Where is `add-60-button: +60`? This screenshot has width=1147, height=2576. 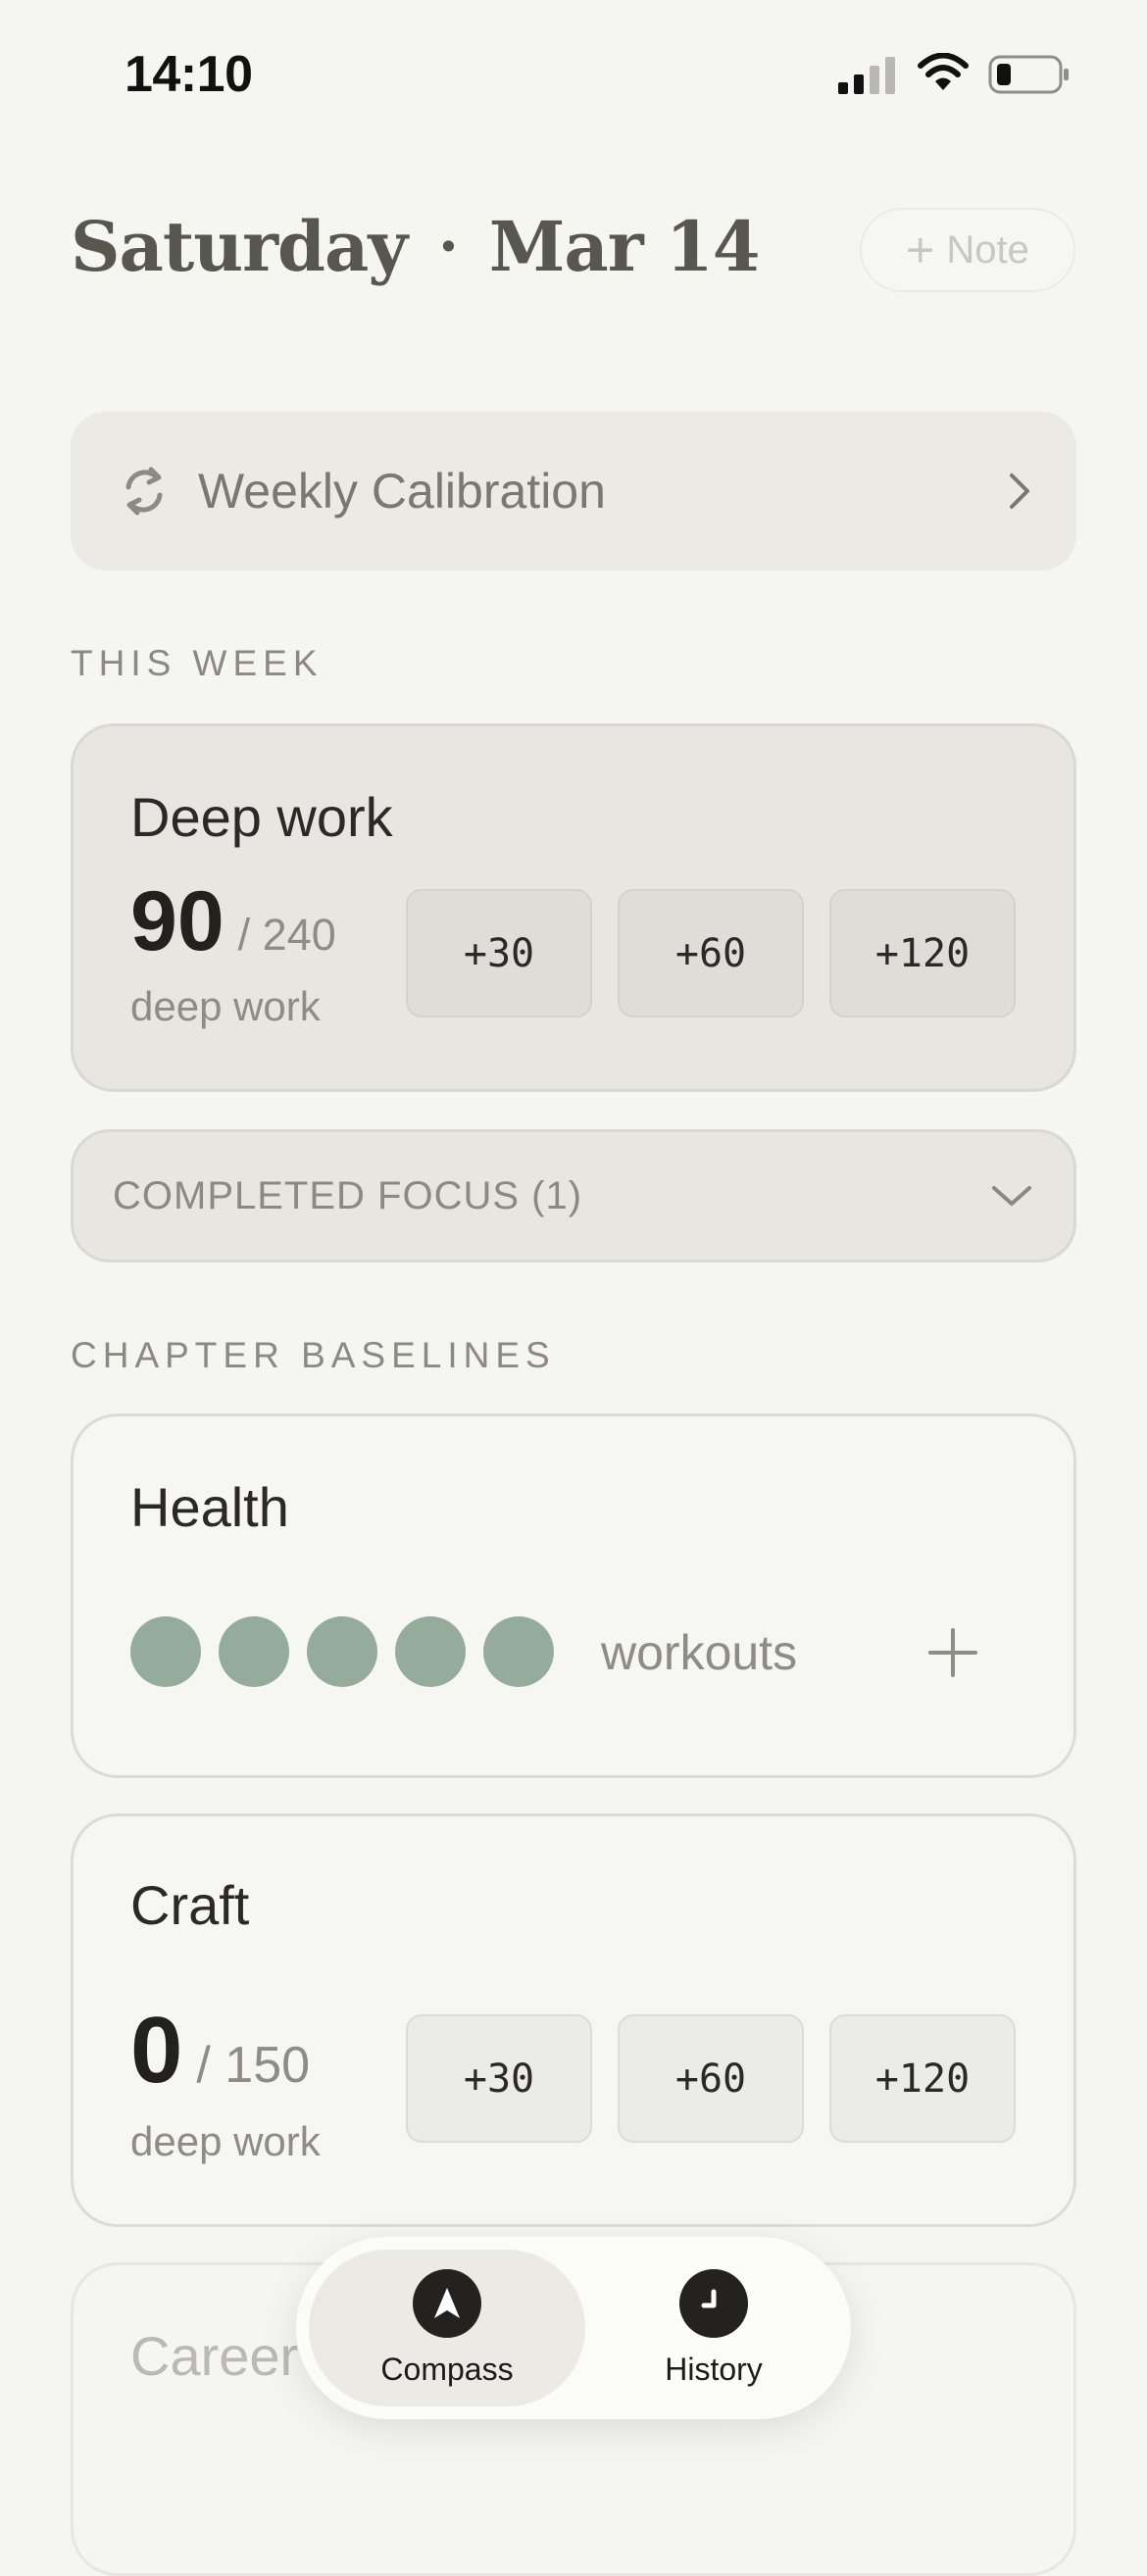
add-60-button: +60 is located at coordinates (711, 953).